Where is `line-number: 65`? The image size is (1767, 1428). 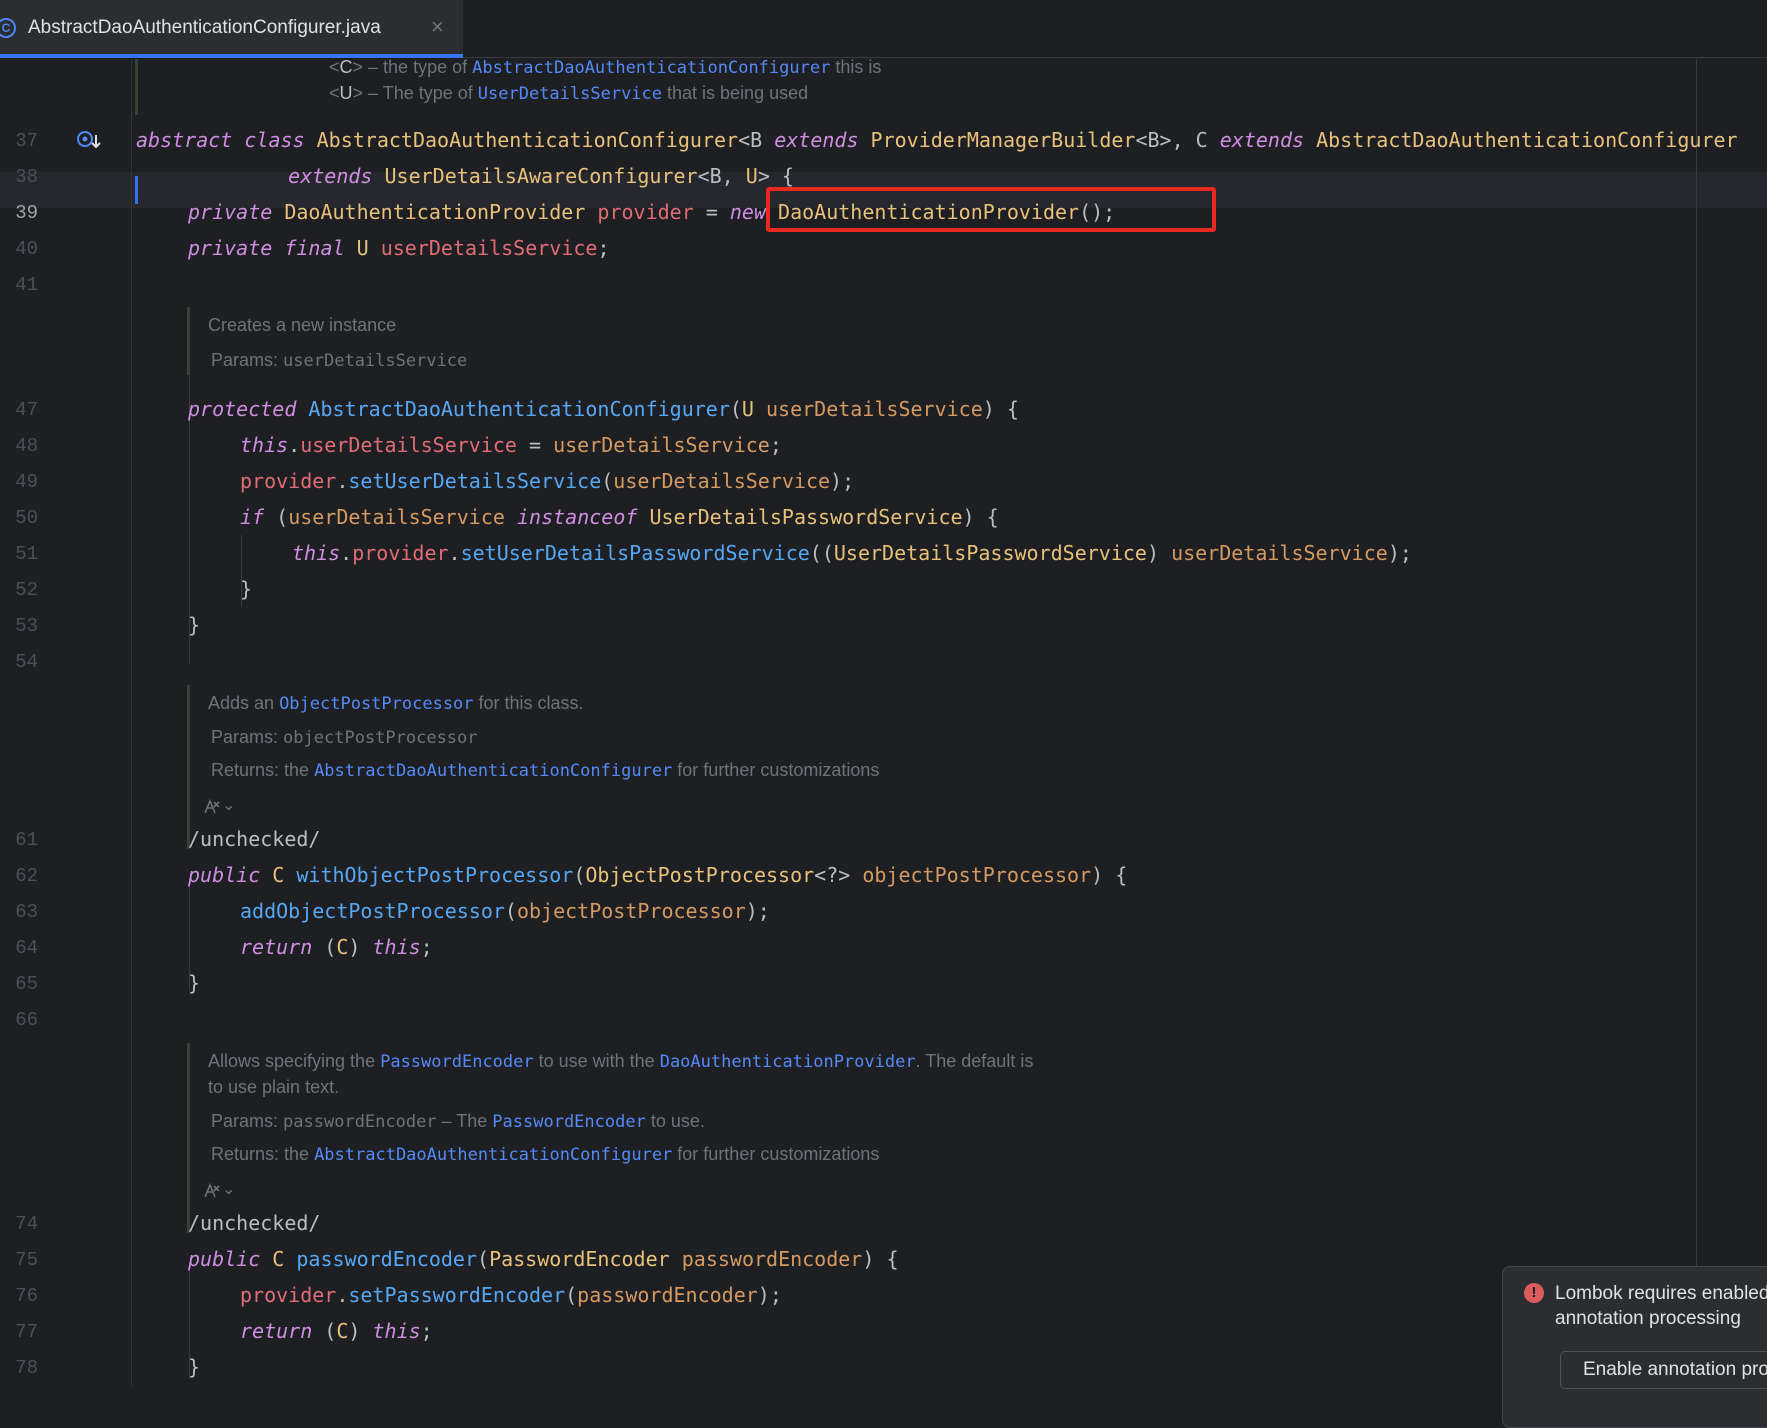
line-number: 65 is located at coordinates (26, 984).